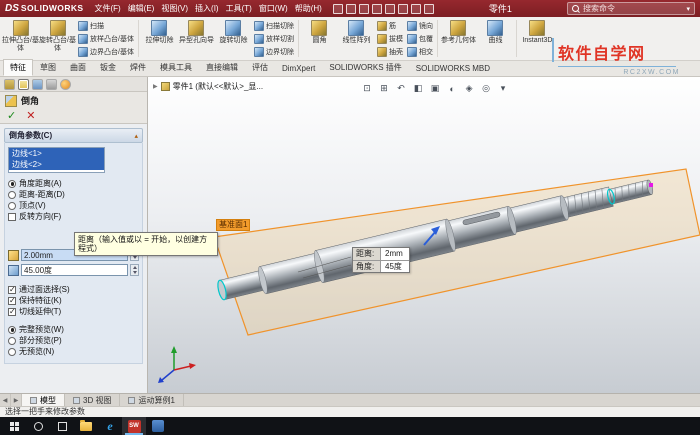  What do you see at coordinates (503, 88) in the screenshot?
I see `view-settings-caret-icon: ▾` at bounding box center [503, 88].